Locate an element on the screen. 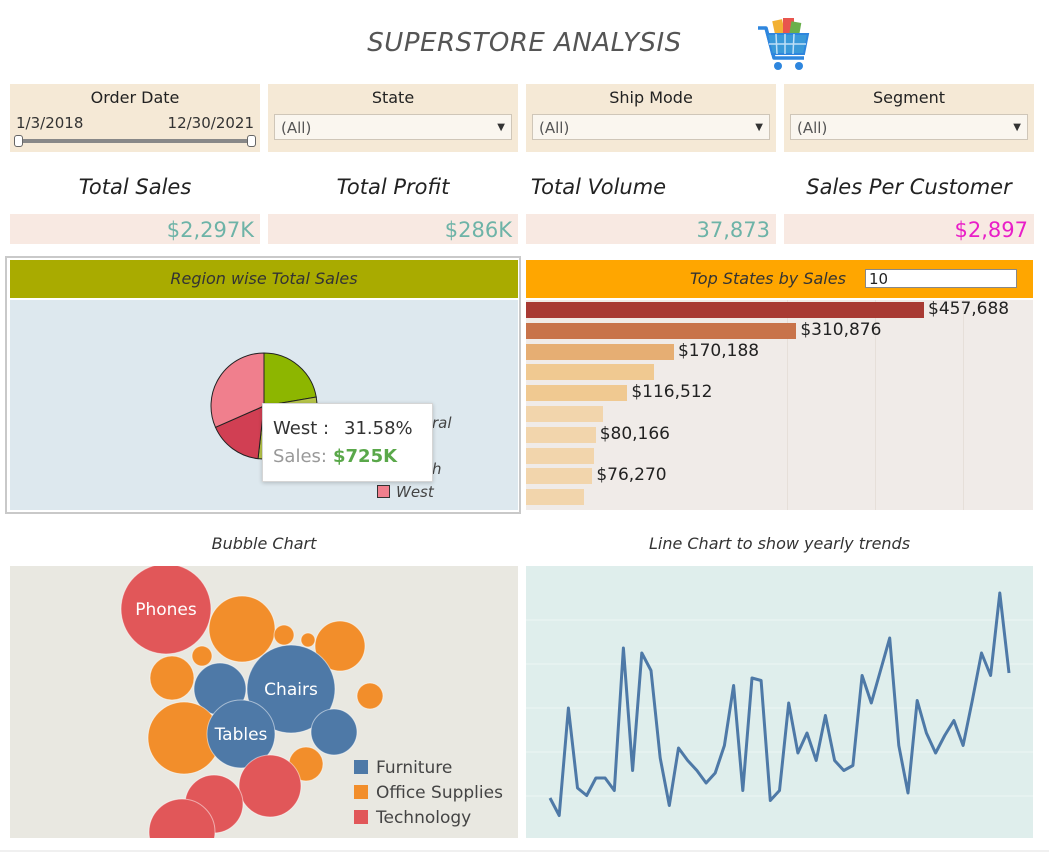  kpi-total-sales-value: $2,297K is located at coordinates (135, 229).